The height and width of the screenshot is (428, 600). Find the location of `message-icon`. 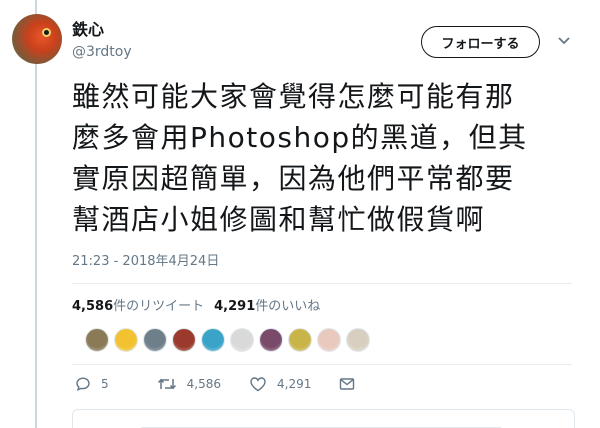

message-icon is located at coordinates (347, 384).